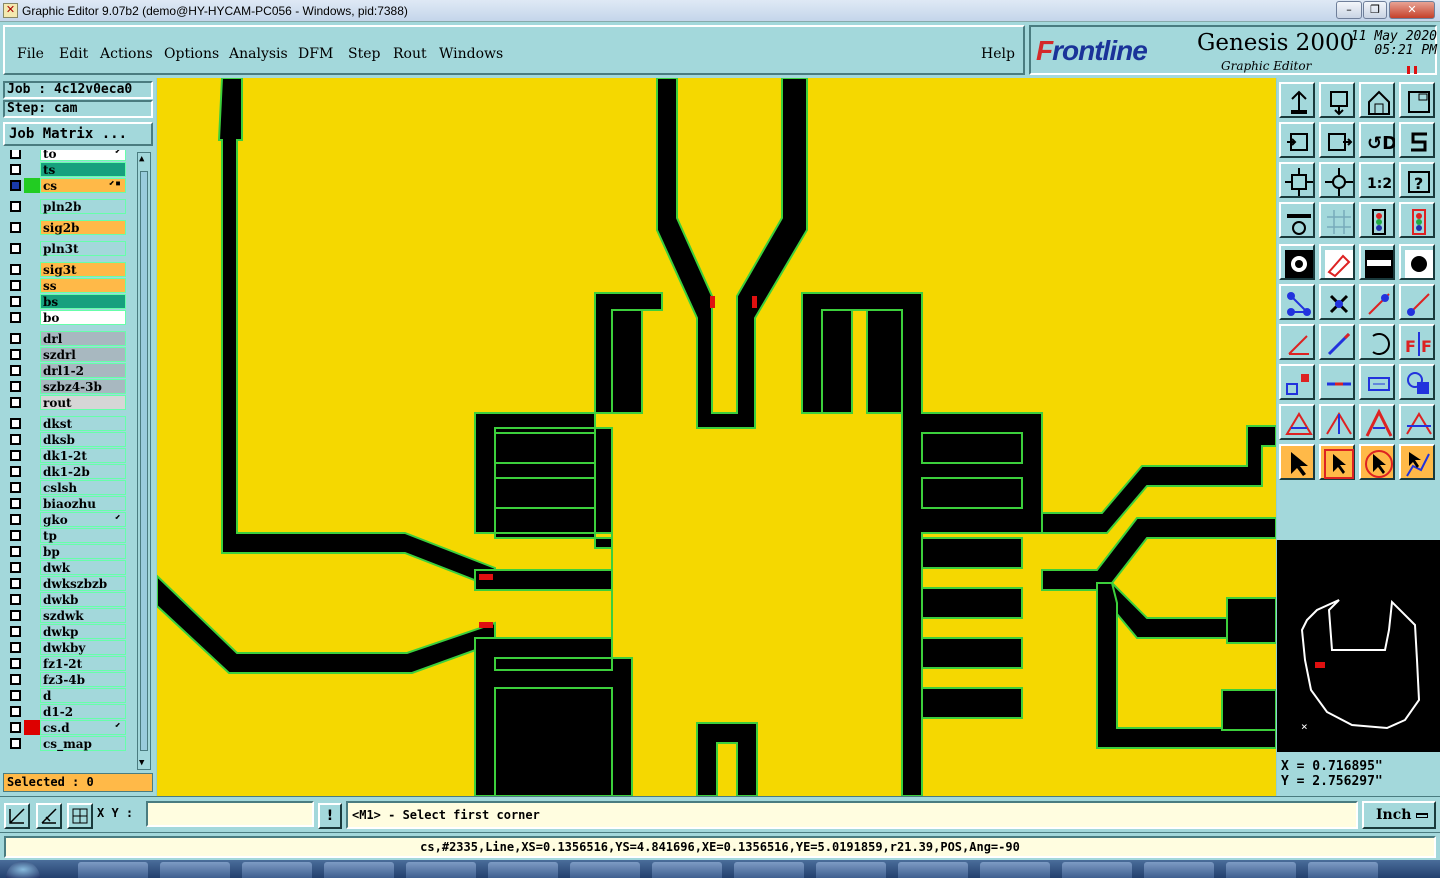 The width and height of the screenshot is (1440, 878). What do you see at coordinates (83, 402) in the screenshot?
I see `layer-name: rout` at bounding box center [83, 402].